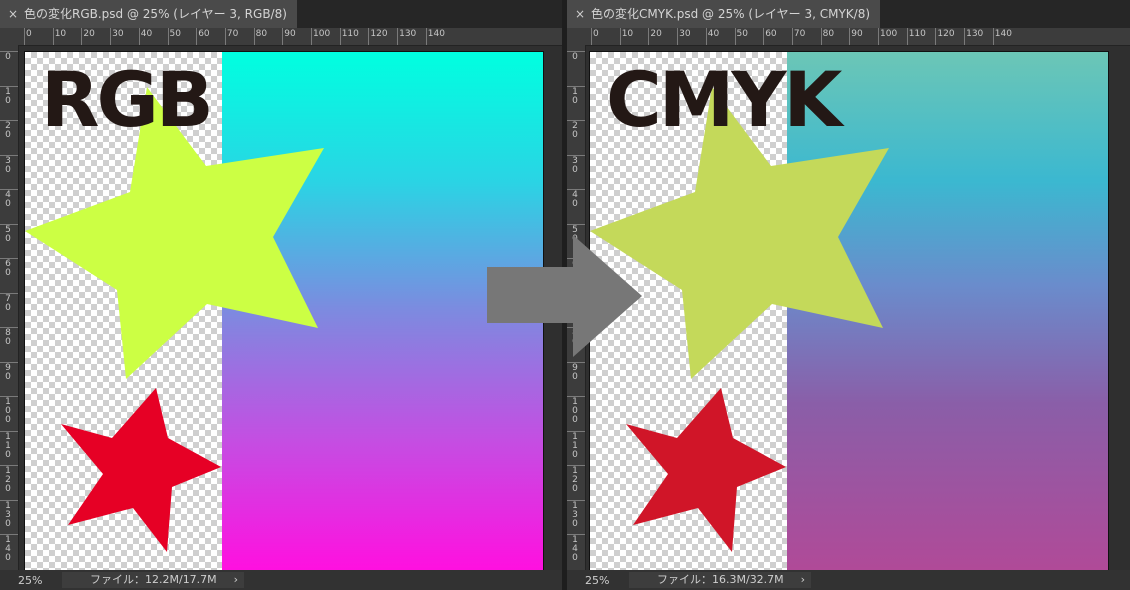 The image size is (1130, 590). What do you see at coordinates (731, 14) in the screenshot?
I see `document-tab-title: 色の変化CMYK.psd @ 25% (レイヤー 3, CMYK/8)` at bounding box center [731, 14].